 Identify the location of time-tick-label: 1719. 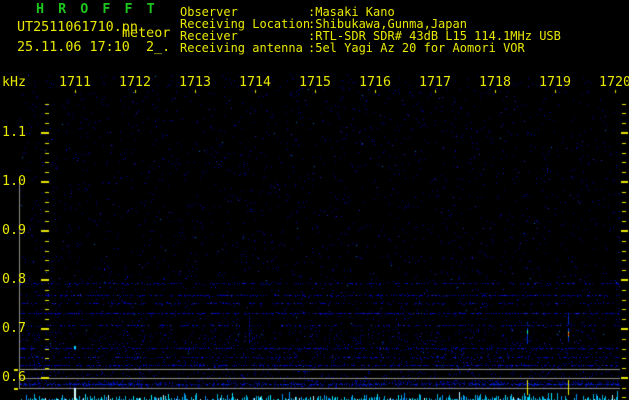
(555, 82).